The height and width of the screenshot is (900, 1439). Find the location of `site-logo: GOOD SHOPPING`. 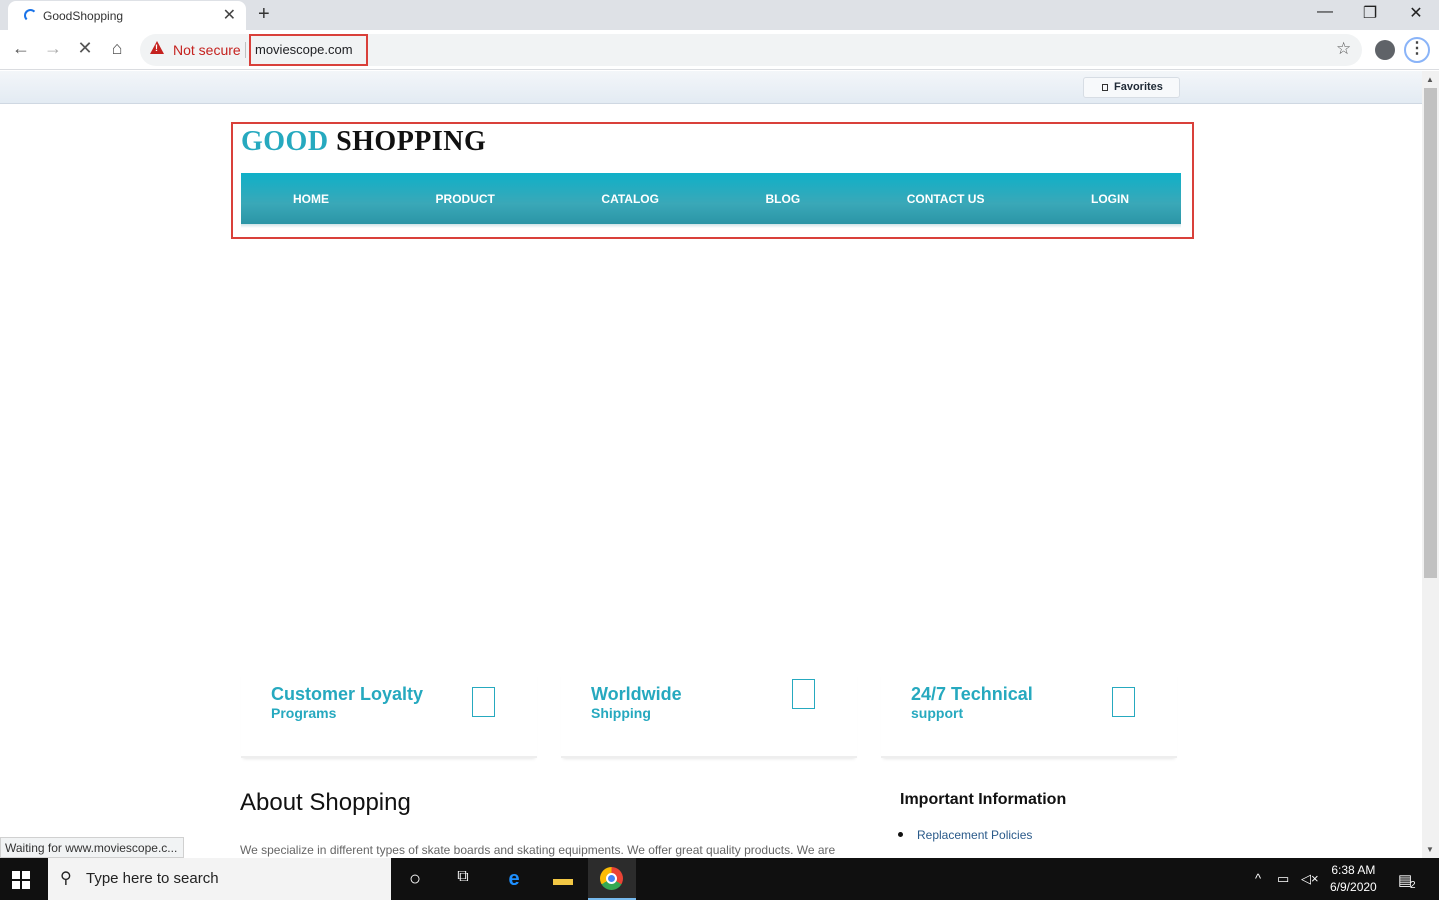

site-logo: GOOD SHOPPING is located at coordinates (363, 142).